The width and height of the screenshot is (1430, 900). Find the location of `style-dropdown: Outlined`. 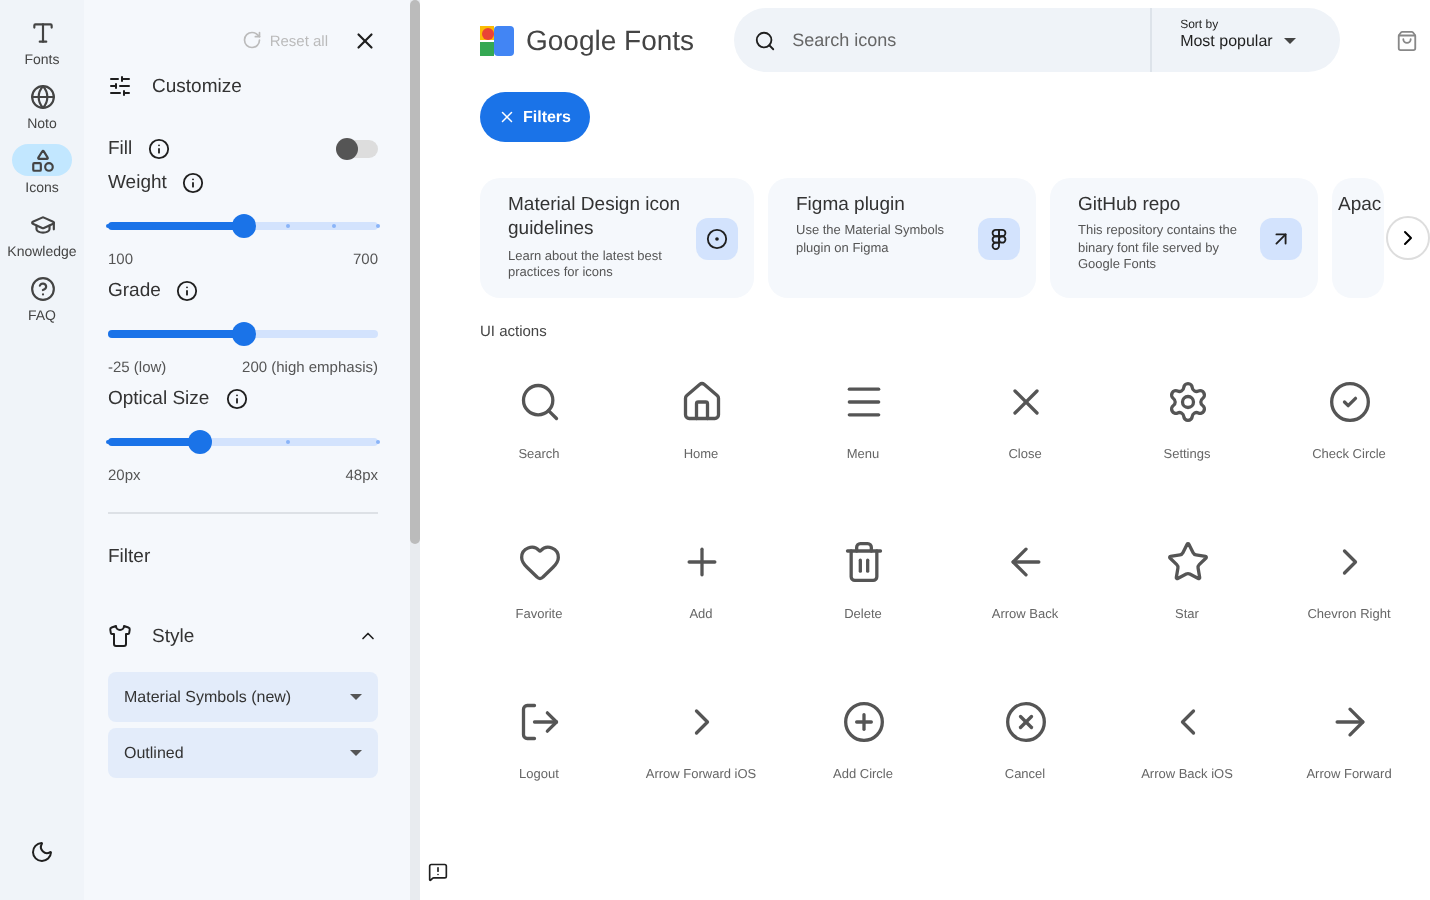

style-dropdown: Outlined is located at coordinates (243, 753).